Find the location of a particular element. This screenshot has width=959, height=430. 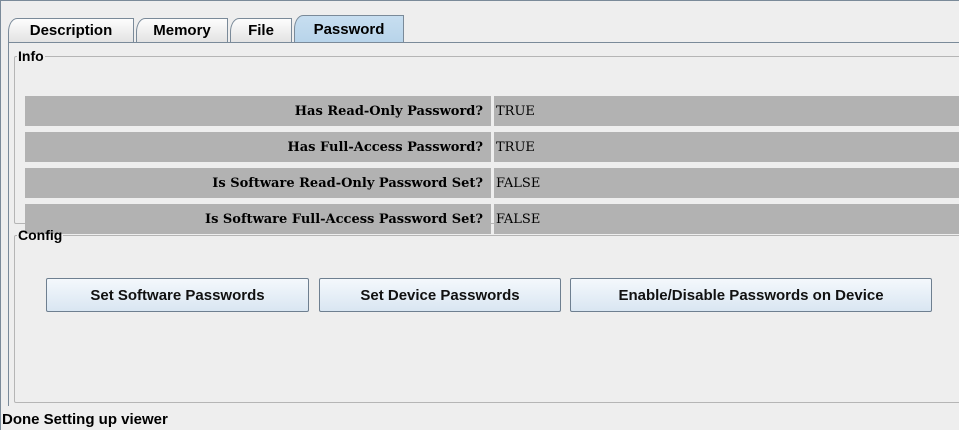

info-row-label: Has Full-Access Password? is located at coordinates (258, 147).